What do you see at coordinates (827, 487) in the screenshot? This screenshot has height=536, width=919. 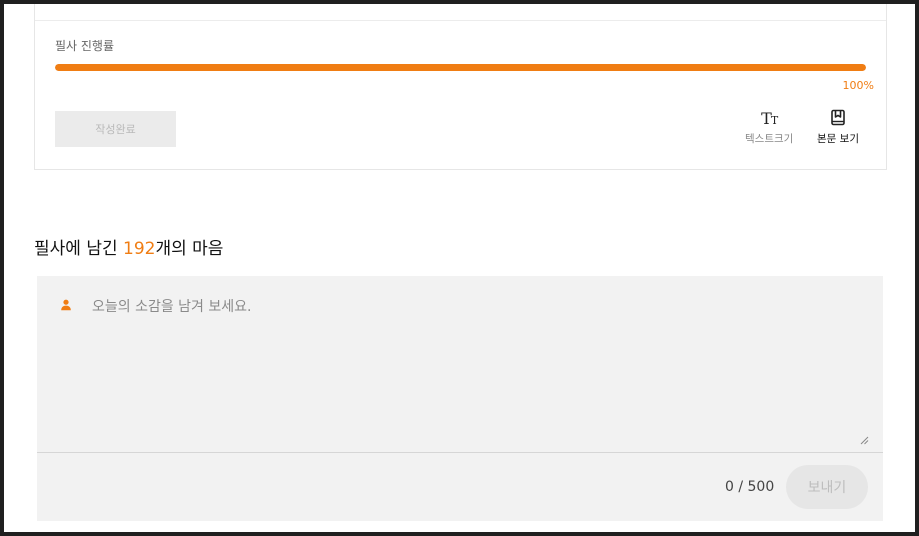 I see `send-button: 보내기` at bounding box center [827, 487].